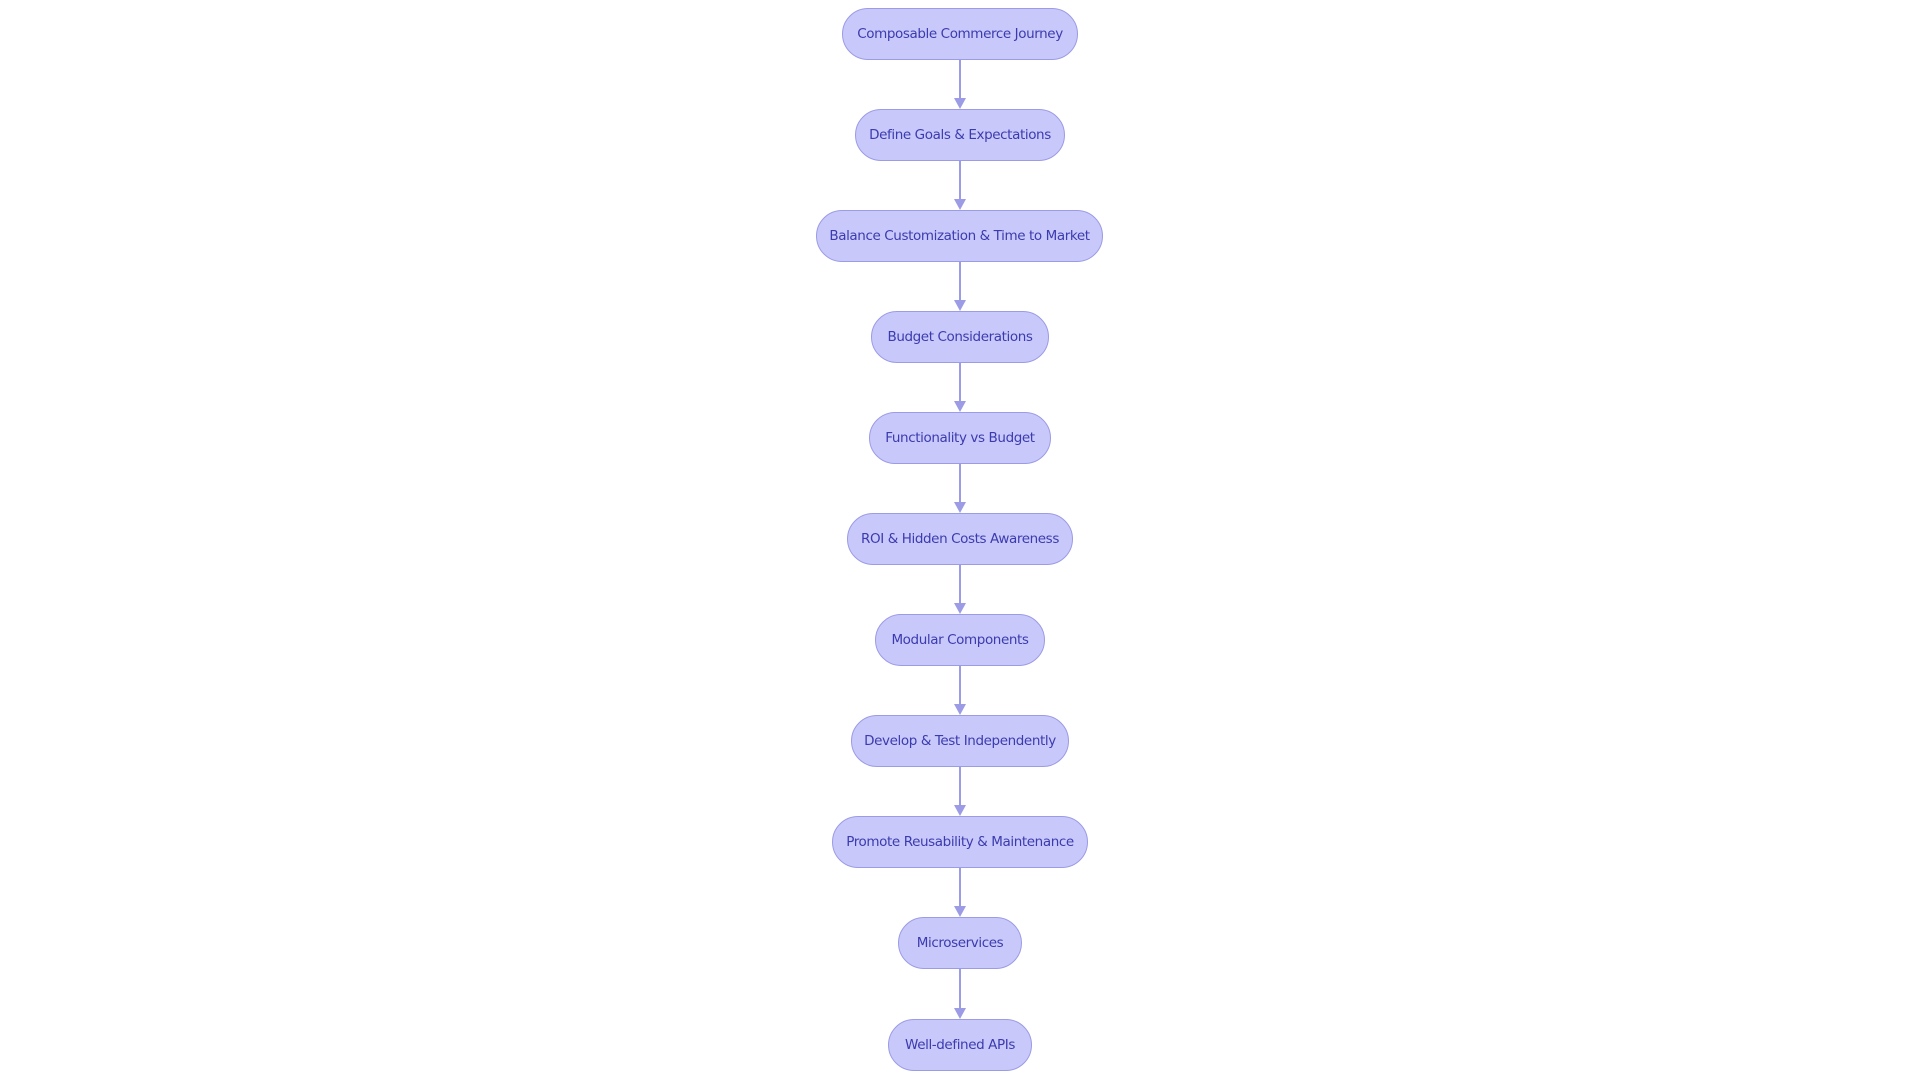 The height and width of the screenshot is (1080, 1920). I want to click on node-budget-considerations: Budget Considerations, so click(960, 337).